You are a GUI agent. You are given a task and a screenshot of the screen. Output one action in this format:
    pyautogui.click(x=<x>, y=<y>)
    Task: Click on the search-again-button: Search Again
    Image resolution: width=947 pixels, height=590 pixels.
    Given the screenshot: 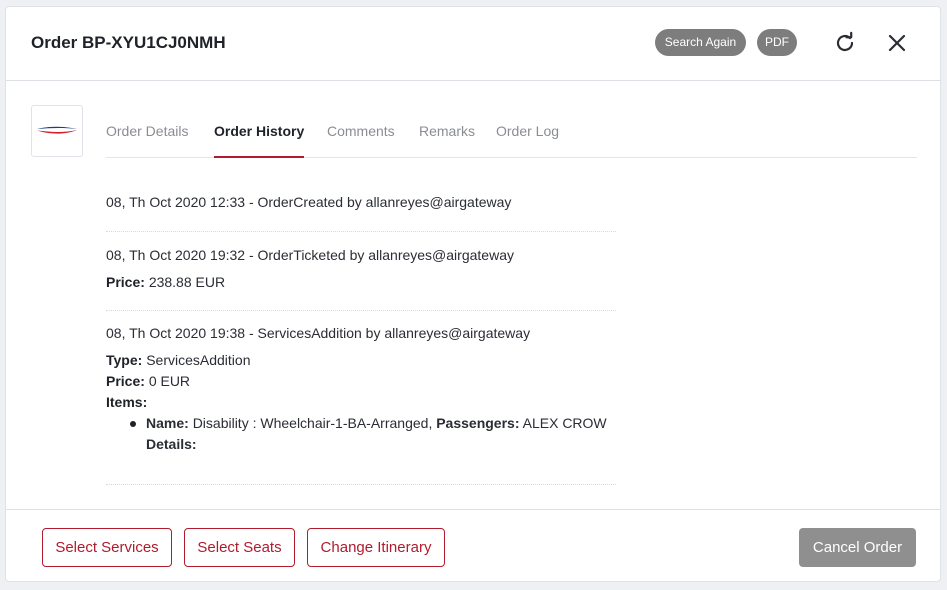 What is the action you would take?
    pyautogui.click(x=700, y=42)
    